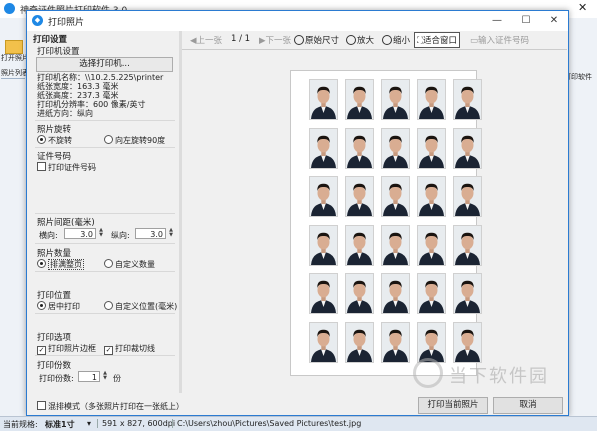 The height and width of the screenshot is (431, 597). I want to click on dialog-title: 打印照片, so click(66, 23).